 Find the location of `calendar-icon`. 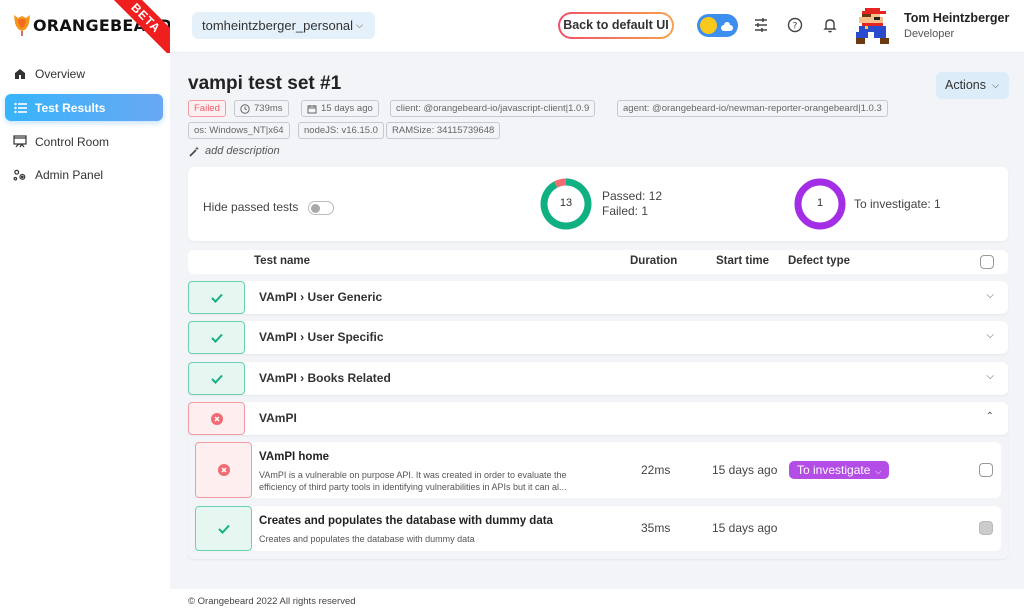

calendar-icon is located at coordinates (312, 108).